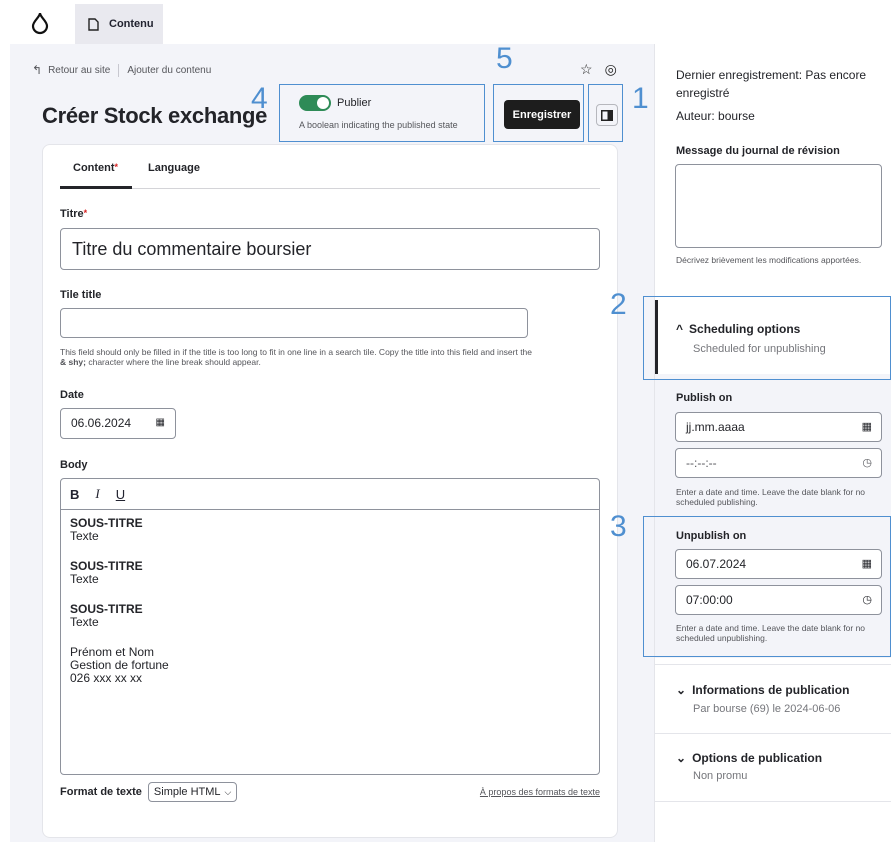  Describe the element at coordinates (598, 69) in the screenshot. I see `header-icons: ☆ ◎` at that location.